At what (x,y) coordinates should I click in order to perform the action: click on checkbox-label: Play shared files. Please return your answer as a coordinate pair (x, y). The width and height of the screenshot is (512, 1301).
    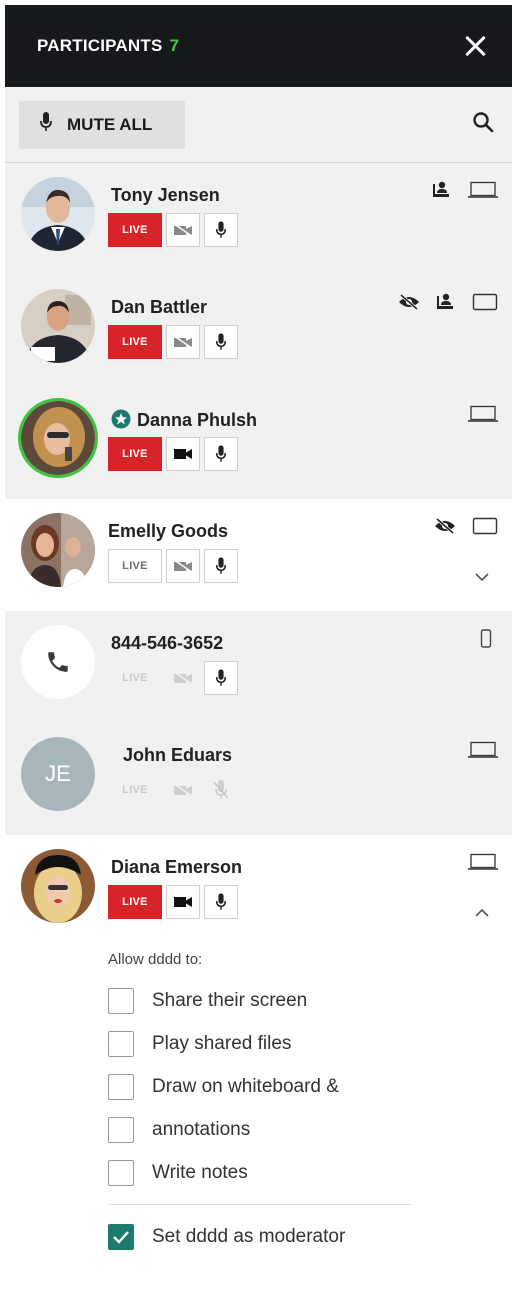
    Looking at the image, I should click on (222, 1043).